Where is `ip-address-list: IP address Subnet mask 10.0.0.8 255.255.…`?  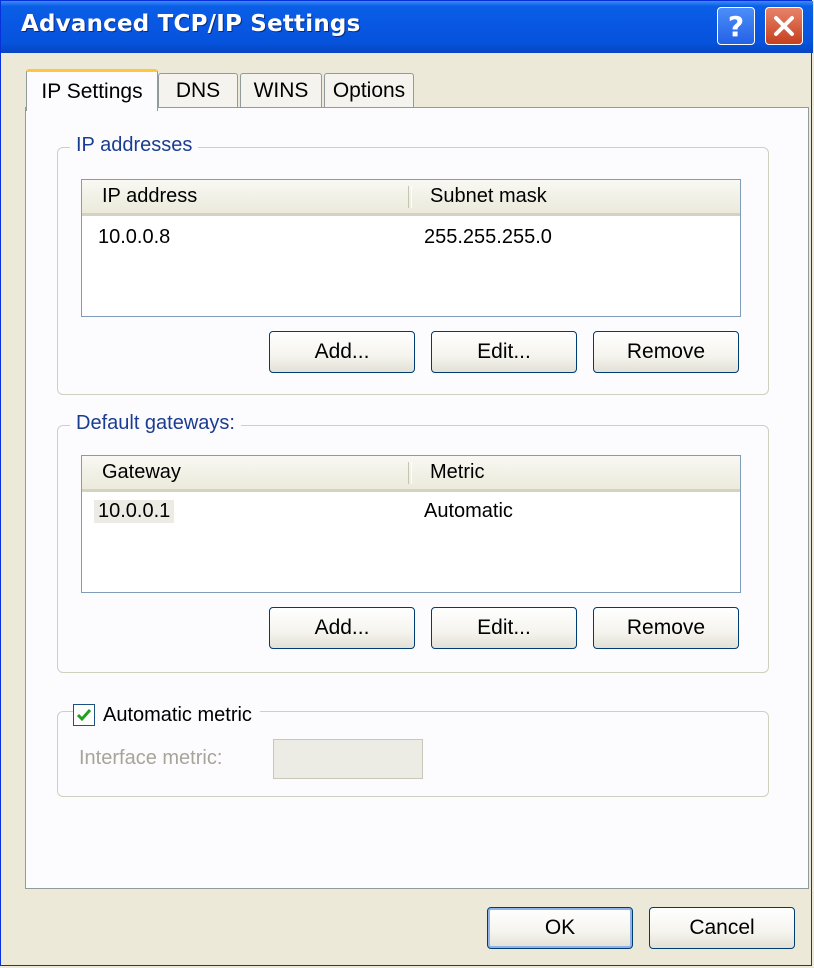
ip-address-list: IP address Subnet mask 10.0.0.8 255.255.… is located at coordinates (411, 248).